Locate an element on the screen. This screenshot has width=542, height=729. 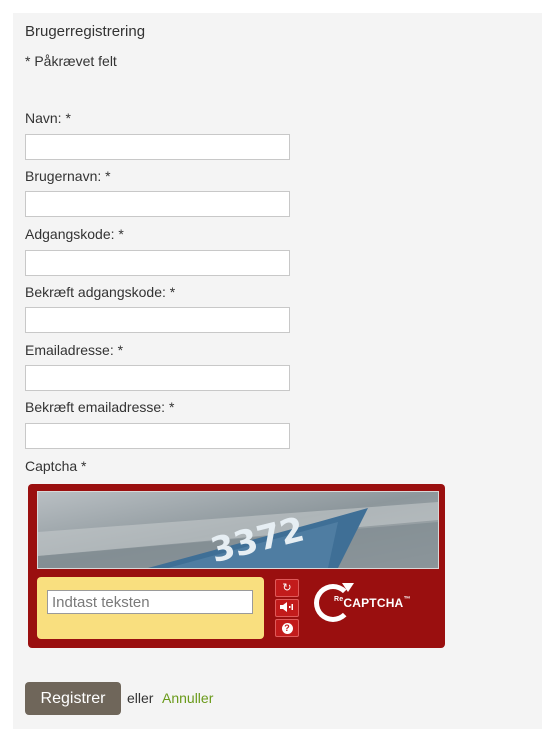
required-field-note: * Påkrævet felt is located at coordinates (71, 61).